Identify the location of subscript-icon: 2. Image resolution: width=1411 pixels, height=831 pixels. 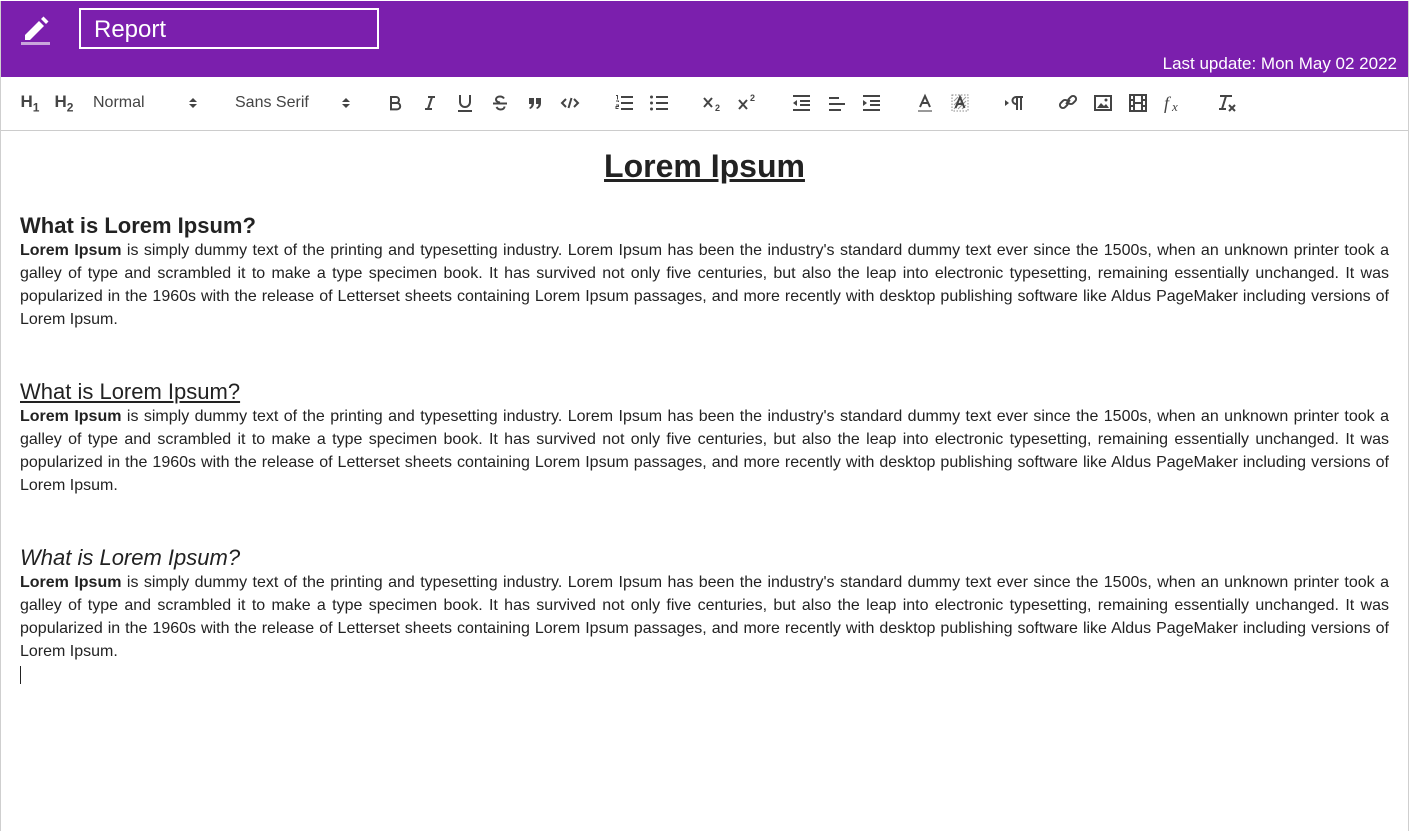
(711, 105).